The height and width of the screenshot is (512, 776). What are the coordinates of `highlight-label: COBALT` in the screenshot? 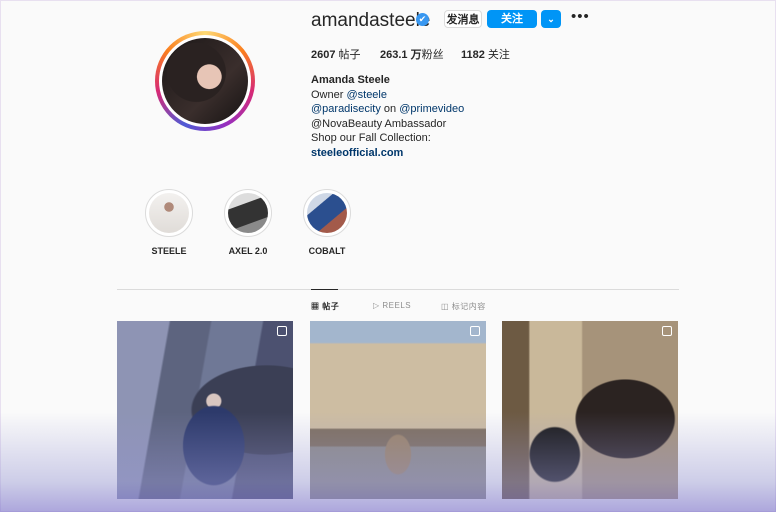 It's located at (327, 251).